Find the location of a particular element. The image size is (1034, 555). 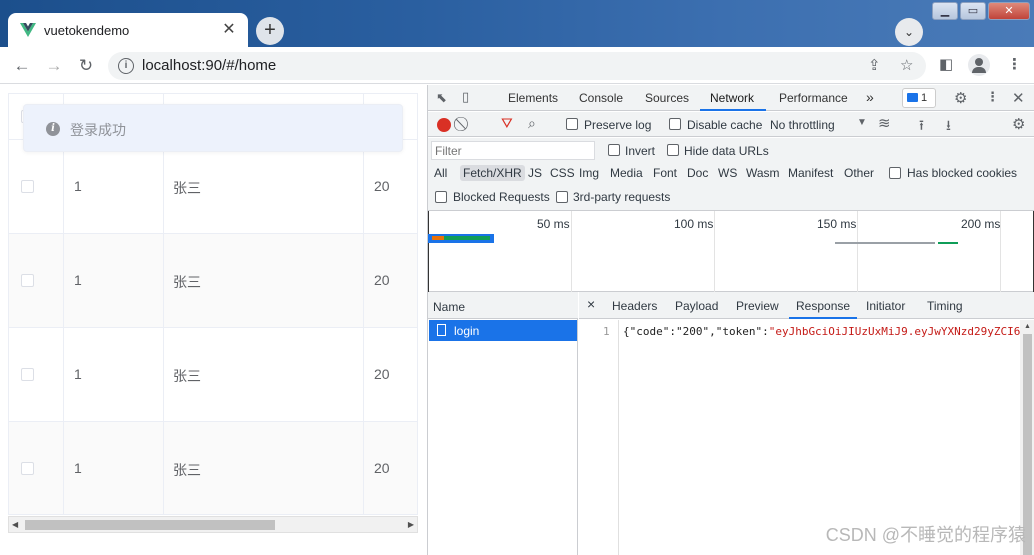

tab-title: vuetokendemo is located at coordinates (87, 30).